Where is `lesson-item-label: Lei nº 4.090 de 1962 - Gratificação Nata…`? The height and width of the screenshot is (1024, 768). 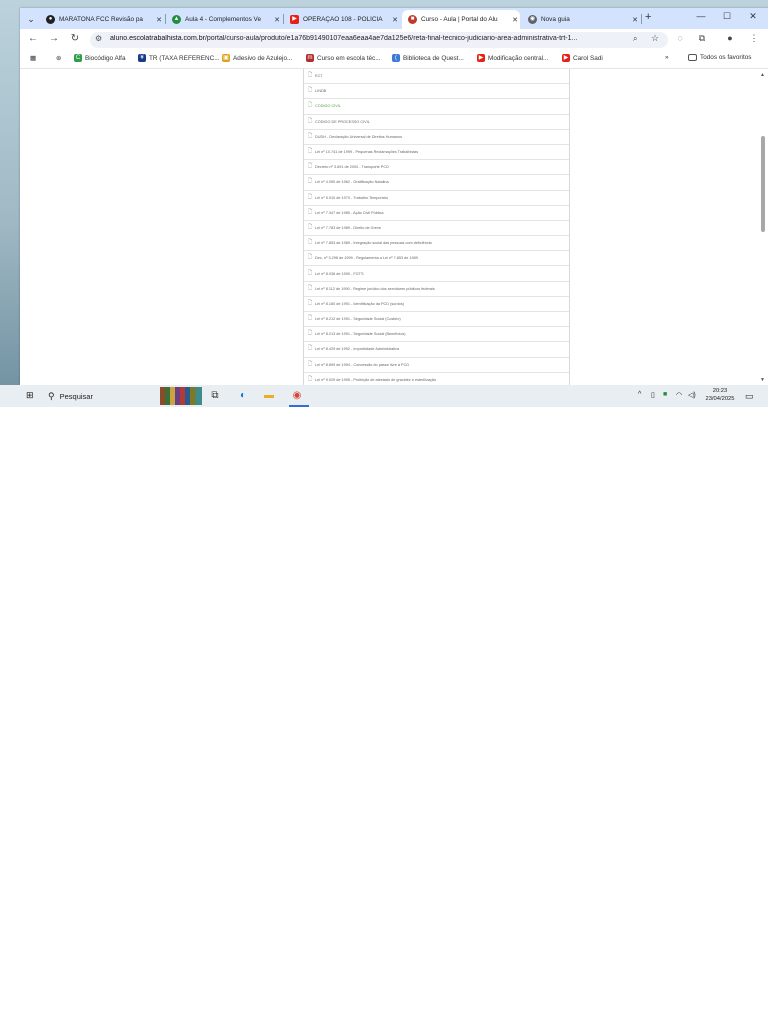
lesson-item-label: Lei nº 4.090 de 1962 - Gratificação Nata… is located at coordinates (352, 182).